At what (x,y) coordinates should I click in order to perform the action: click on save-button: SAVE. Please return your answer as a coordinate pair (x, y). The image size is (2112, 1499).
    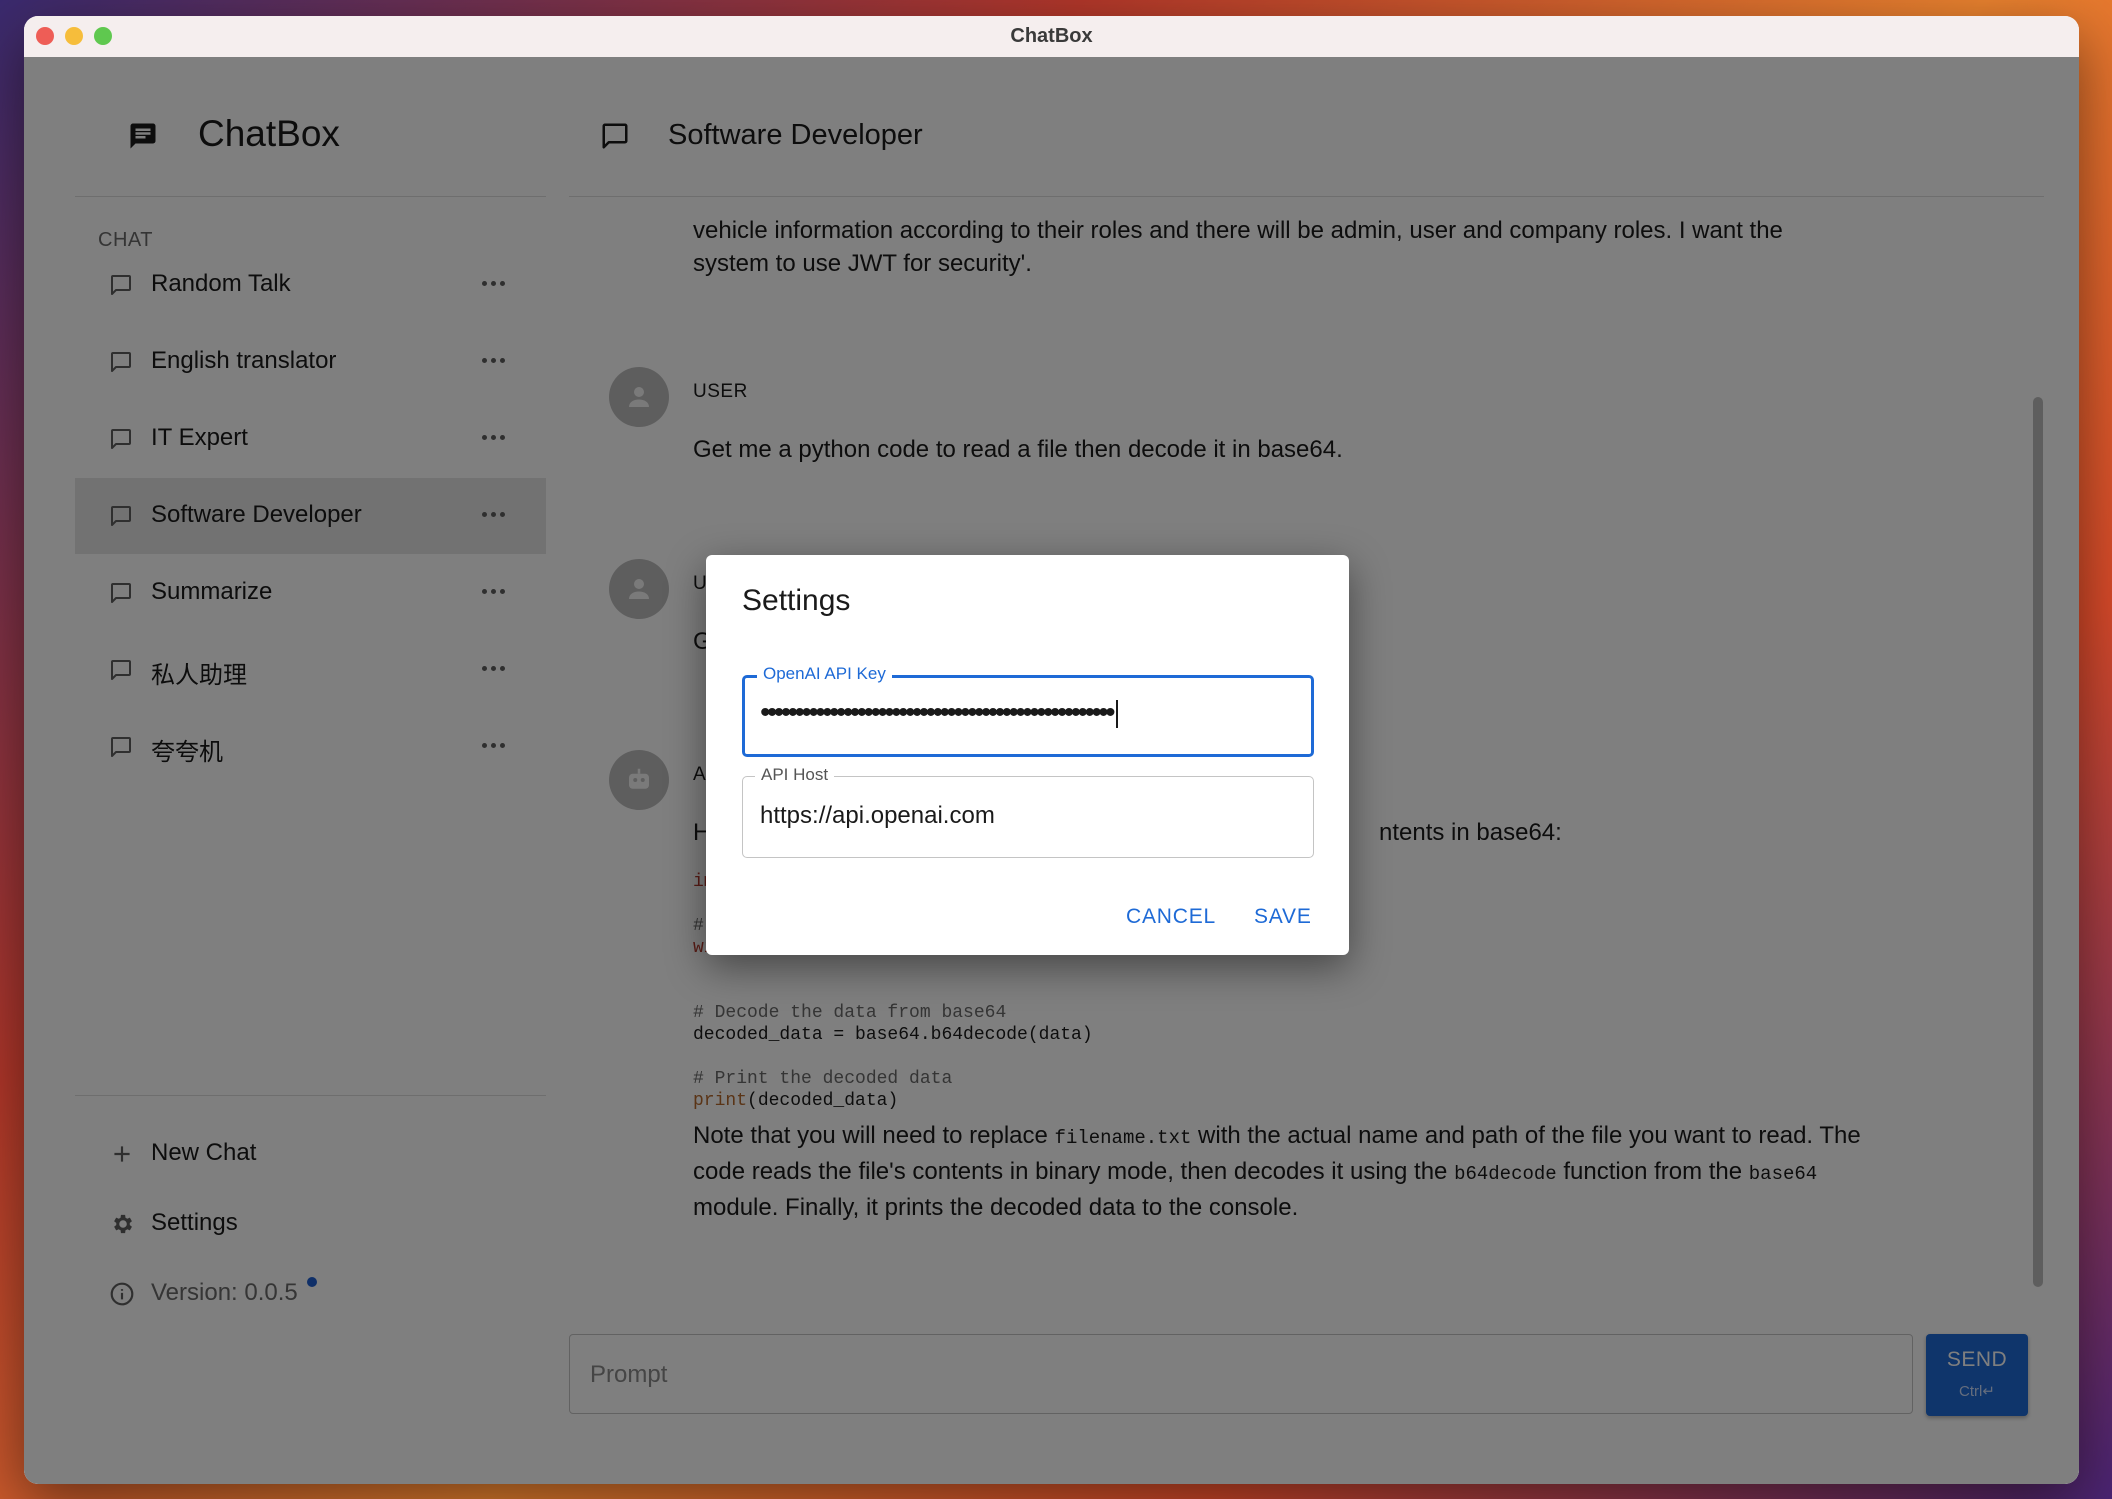
    Looking at the image, I should click on (1283, 917).